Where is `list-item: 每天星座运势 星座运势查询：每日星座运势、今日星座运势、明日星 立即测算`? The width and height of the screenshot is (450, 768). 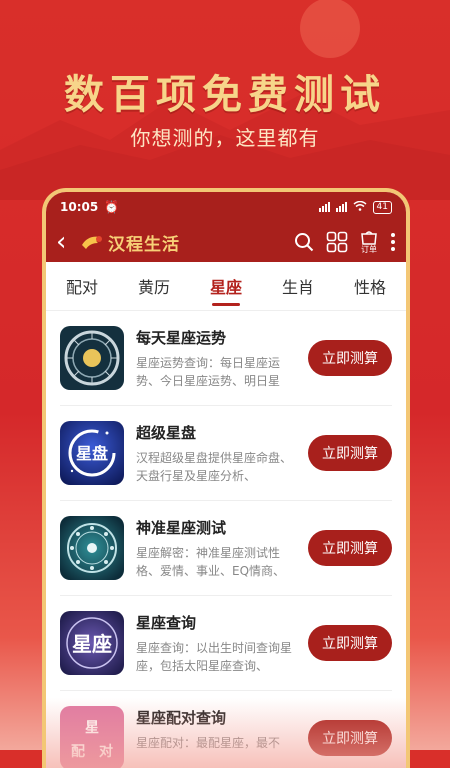
list-item: 每天星座运势 星座运势查询：每日星座运势、今日星座运势、明日星 立即测算 is located at coordinates (226, 358).